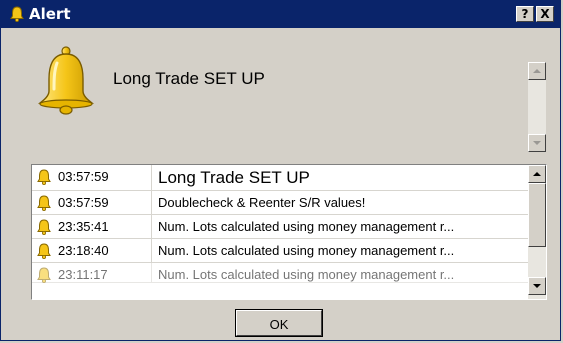 This screenshot has height=343, width=563. What do you see at coordinates (66, 80) in the screenshot?
I see `alert-bell-icon` at bounding box center [66, 80].